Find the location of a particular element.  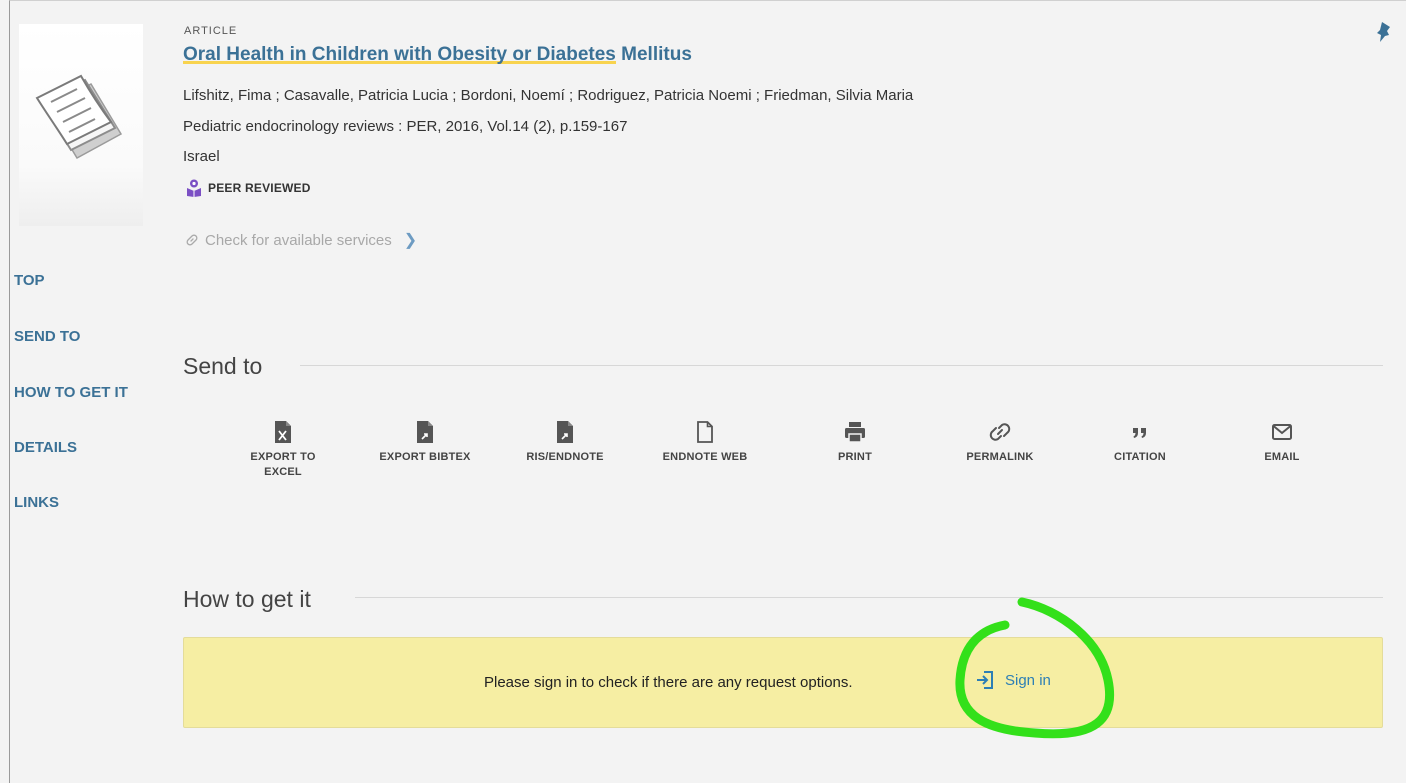

check-services-link: Check for available services ❯ is located at coordinates (301, 240).